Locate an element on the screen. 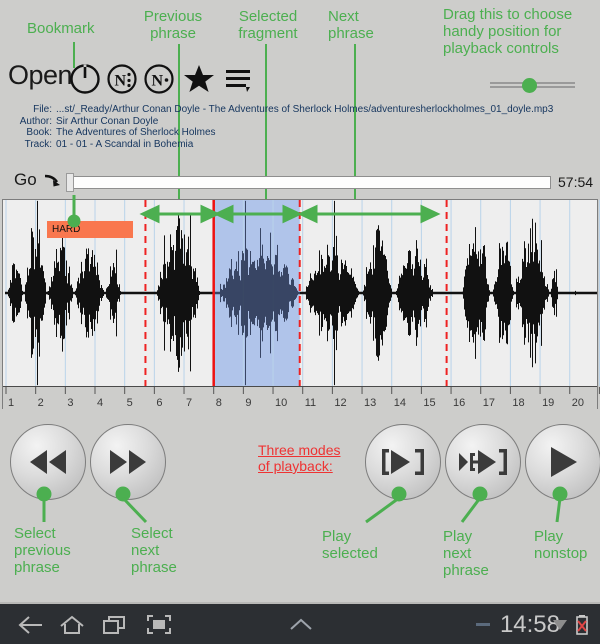 The width and height of the screenshot is (600, 644). expand-up-icon is located at coordinates (301, 625).